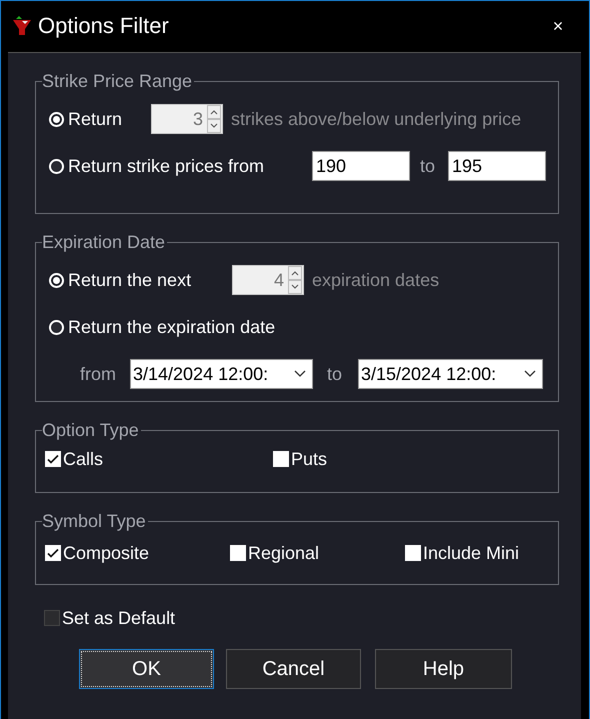 The image size is (590, 719). What do you see at coordinates (497, 166) in the screenshot?
I see `to-price-field: 195` at bounding box center [497, 166].